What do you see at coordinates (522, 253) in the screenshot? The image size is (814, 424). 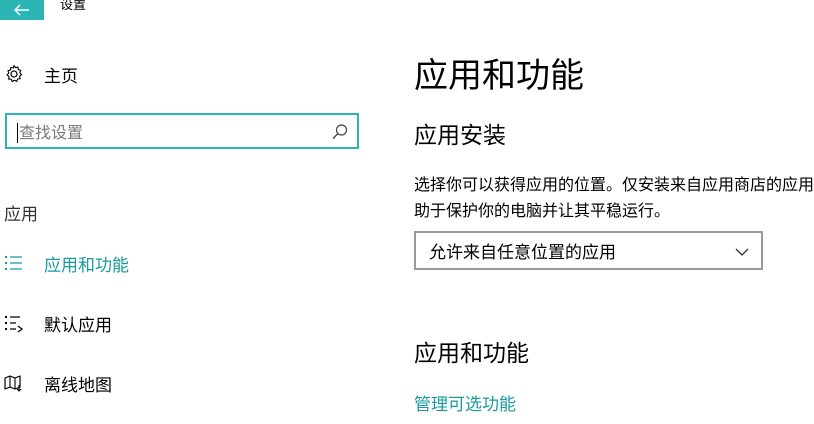 I see `dropdown-selected-value: 允许来自任意位置的应用` at bounding box center [522, 253].